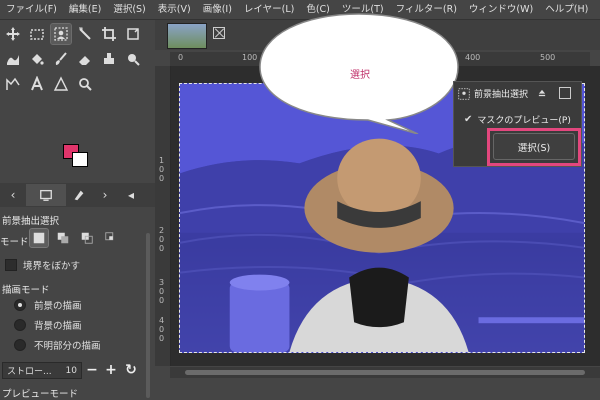  I want to click on feather-edges-label: 境界をぼかす, so click(52, 266).